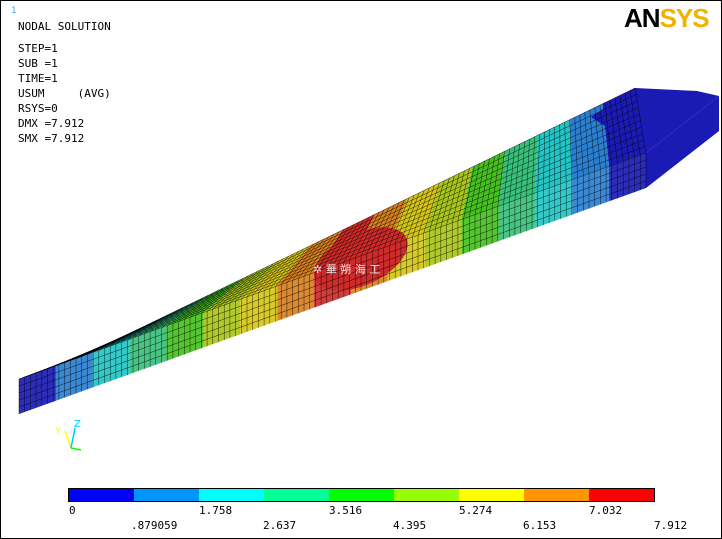  I want to click on triad-z-label: Z, so click(77, 424).